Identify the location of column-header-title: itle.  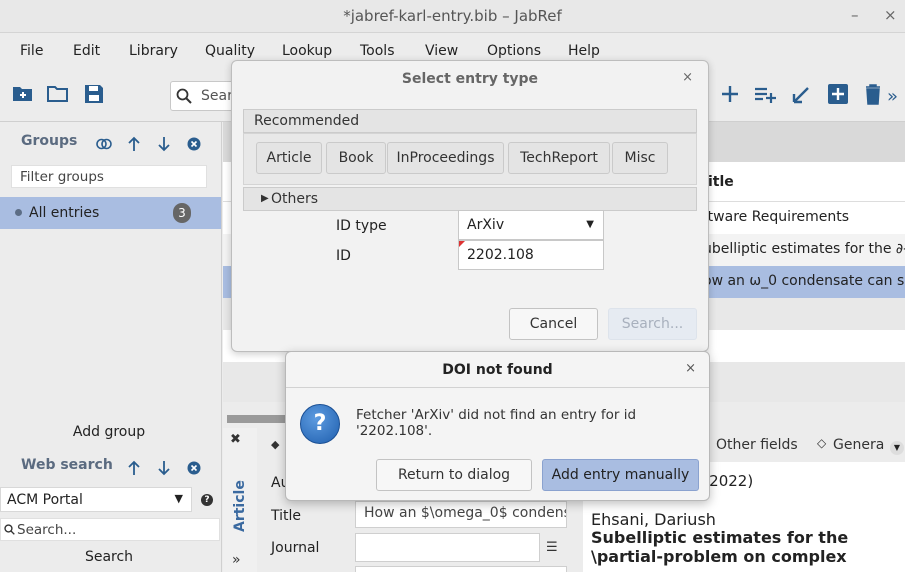
(721, 182).